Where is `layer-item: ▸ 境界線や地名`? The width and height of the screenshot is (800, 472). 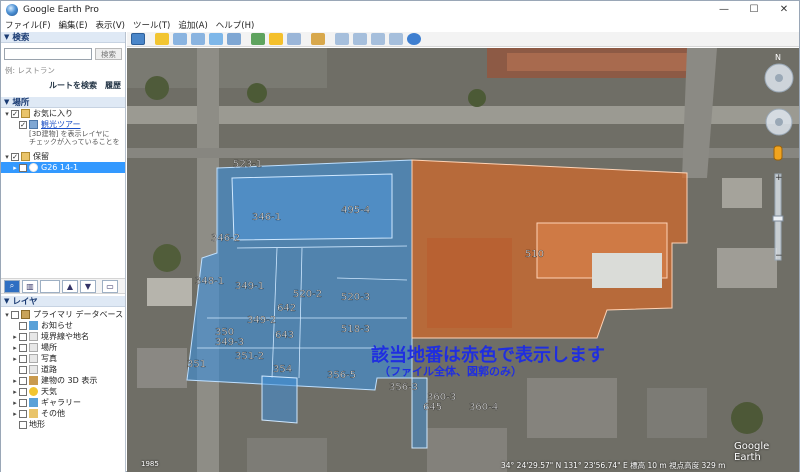 layer-item: ▸ 境界線や地名 is located at coordinates (63, 336).